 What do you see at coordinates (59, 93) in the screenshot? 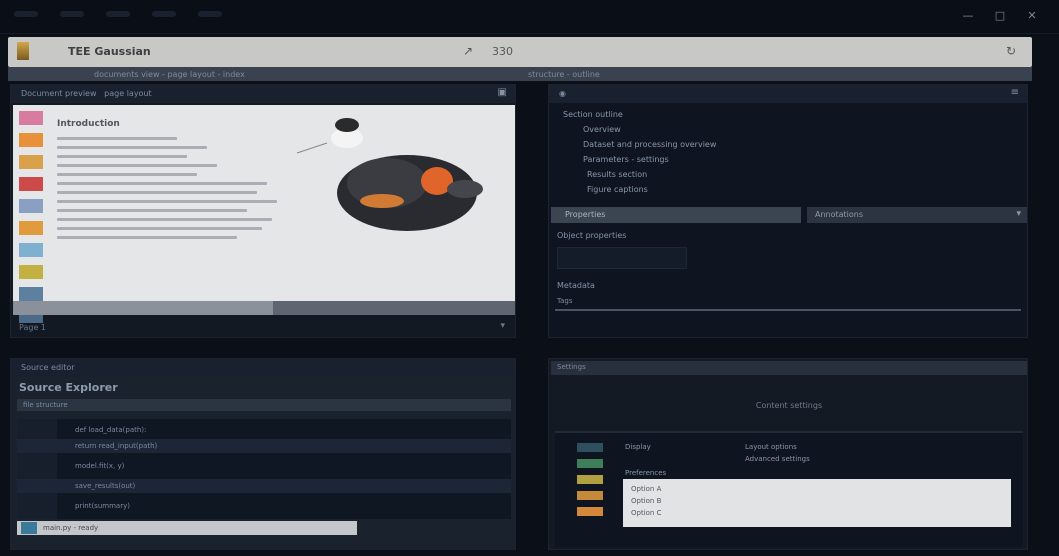
I see `pane-title: Document preview` at bounding box center [59, 93].